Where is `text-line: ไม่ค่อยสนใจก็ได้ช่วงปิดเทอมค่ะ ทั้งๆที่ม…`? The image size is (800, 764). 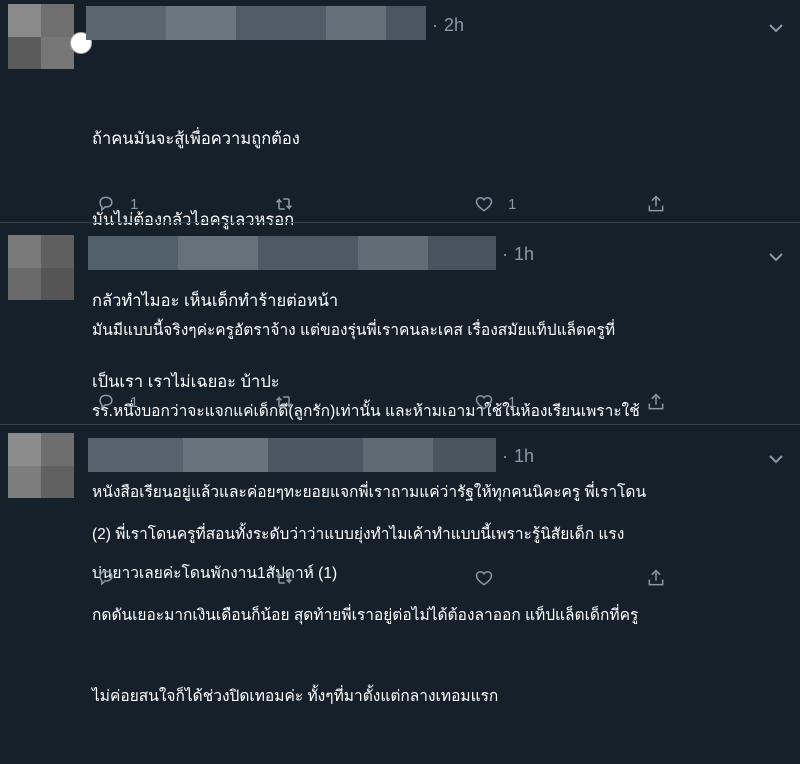 text-line: ไม่ค่อยสนใจก็ได้ช่วงปิดเทอมค่ะ ทั้งๆที่ม… is located at coordinates (295, 696).